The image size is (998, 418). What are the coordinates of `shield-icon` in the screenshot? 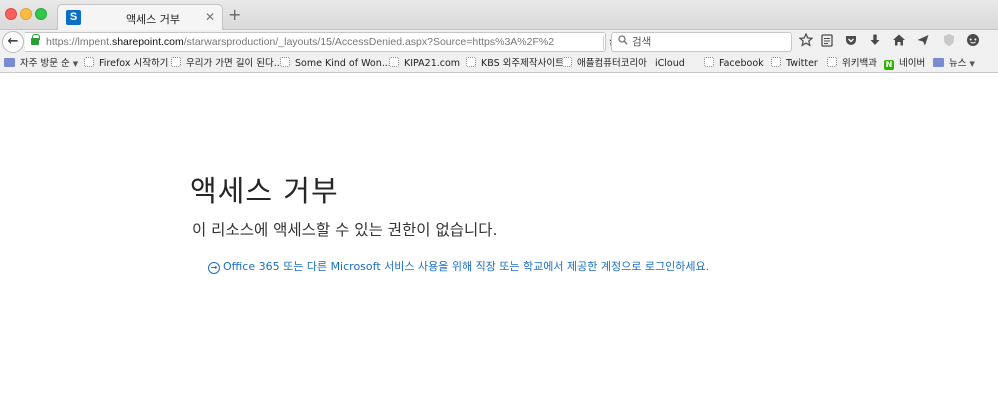 It's located at (949, 42).